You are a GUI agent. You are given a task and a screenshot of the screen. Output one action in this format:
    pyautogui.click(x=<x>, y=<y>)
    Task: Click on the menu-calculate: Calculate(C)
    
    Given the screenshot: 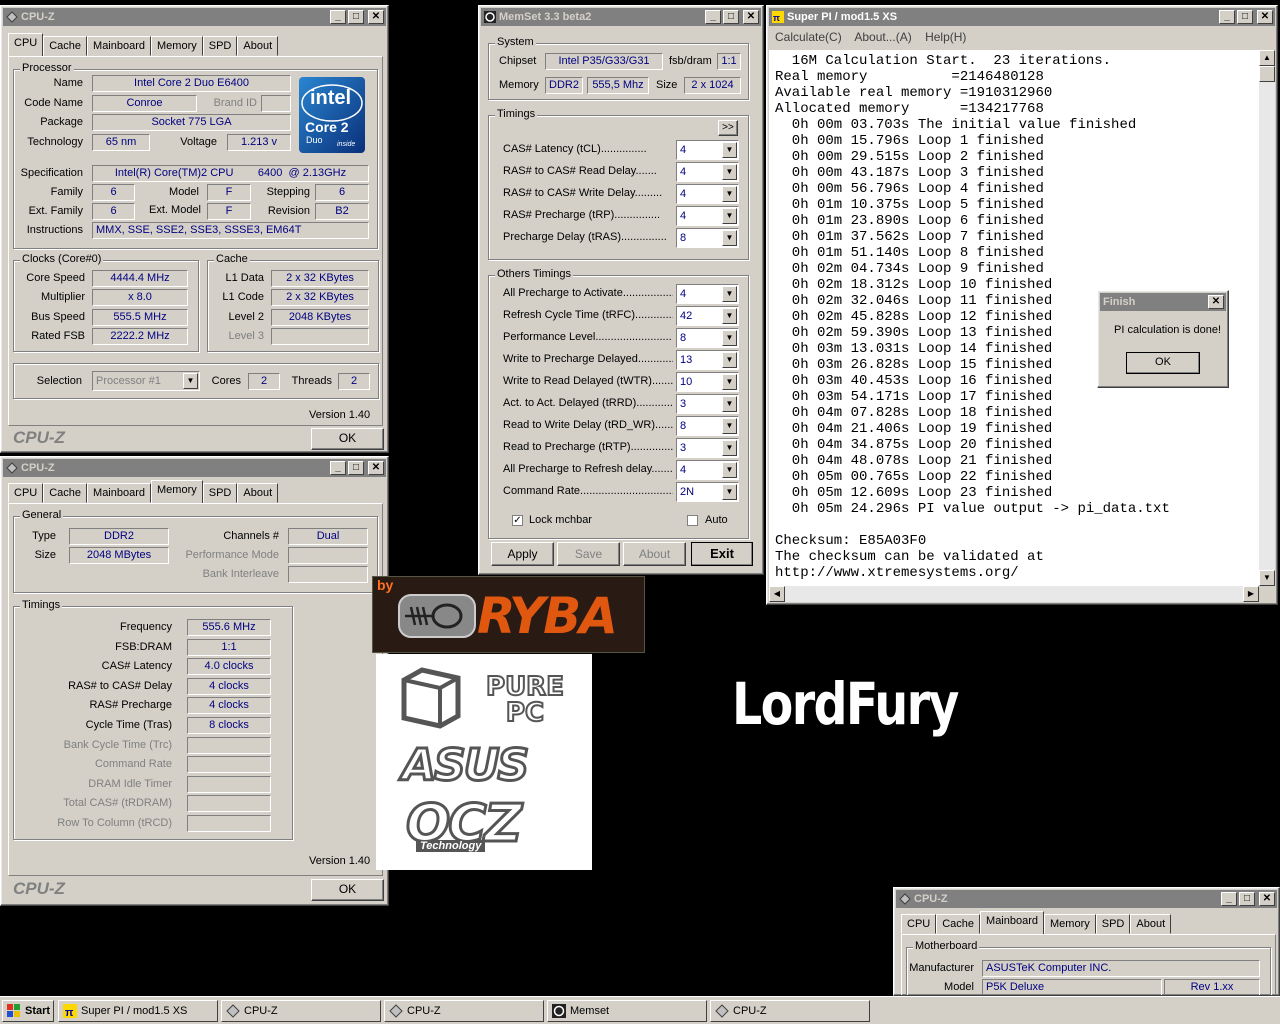 What is the action you would take?
    pyautogui.click(x=808, y=37)
    